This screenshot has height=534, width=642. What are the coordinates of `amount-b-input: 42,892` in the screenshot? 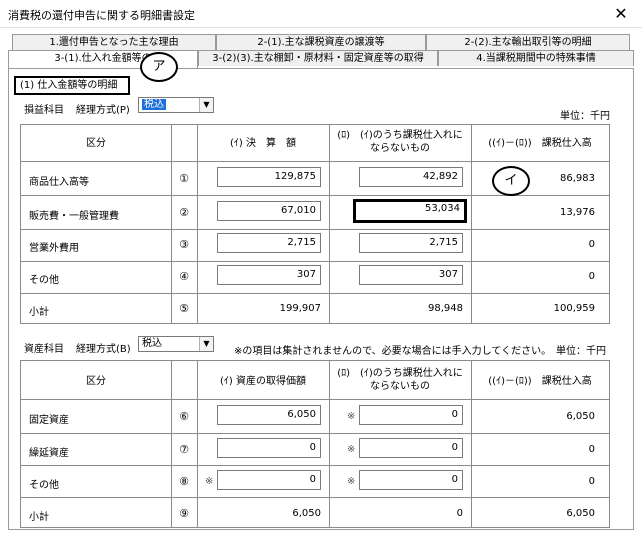 It's located at (411, 177).